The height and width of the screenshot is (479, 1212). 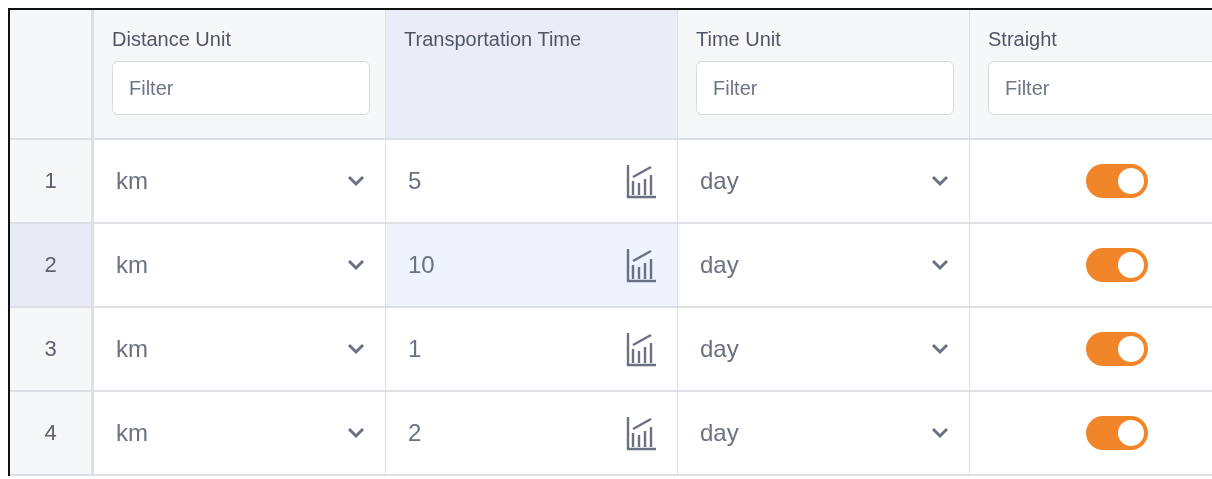 I want to click on row-number: 2, so click(x=52, y=266).